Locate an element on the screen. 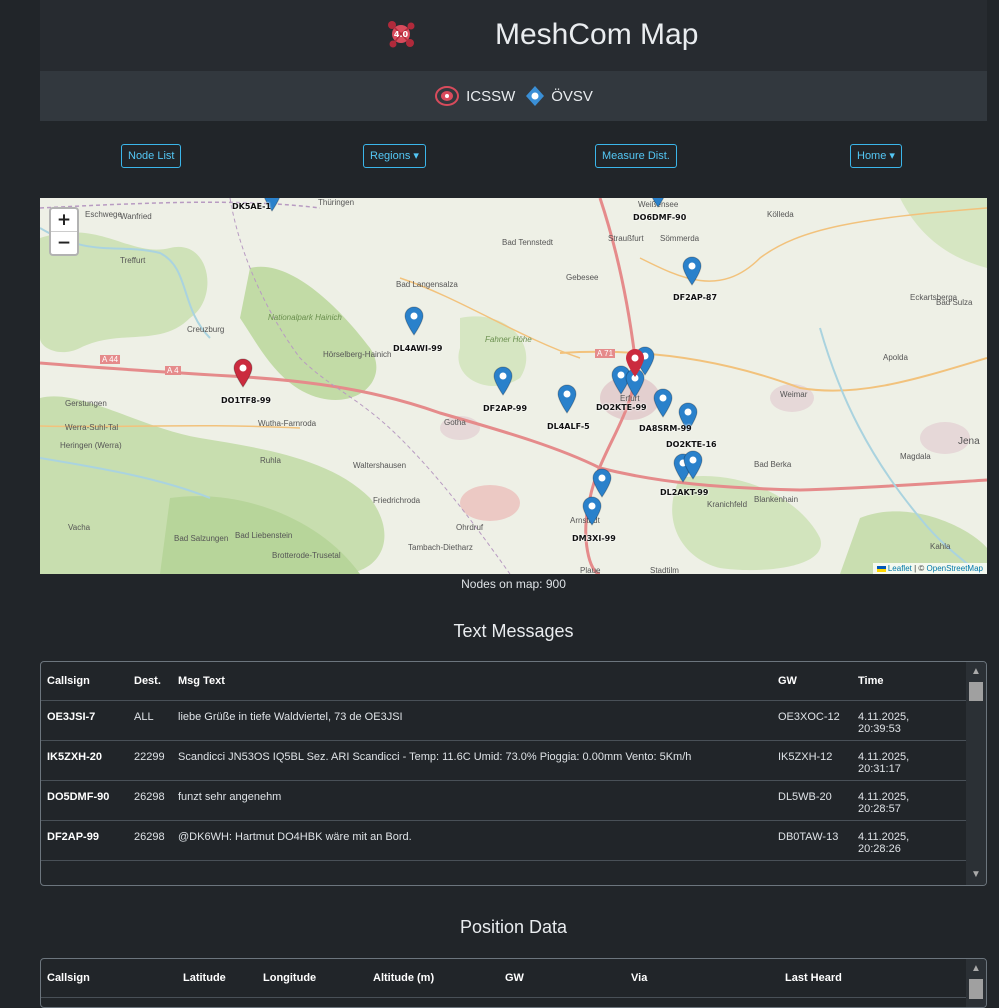 This screenshot has width=999, height=1008. messages-scrollbar: ▲ ▼ is located at coordinates (976, 773).